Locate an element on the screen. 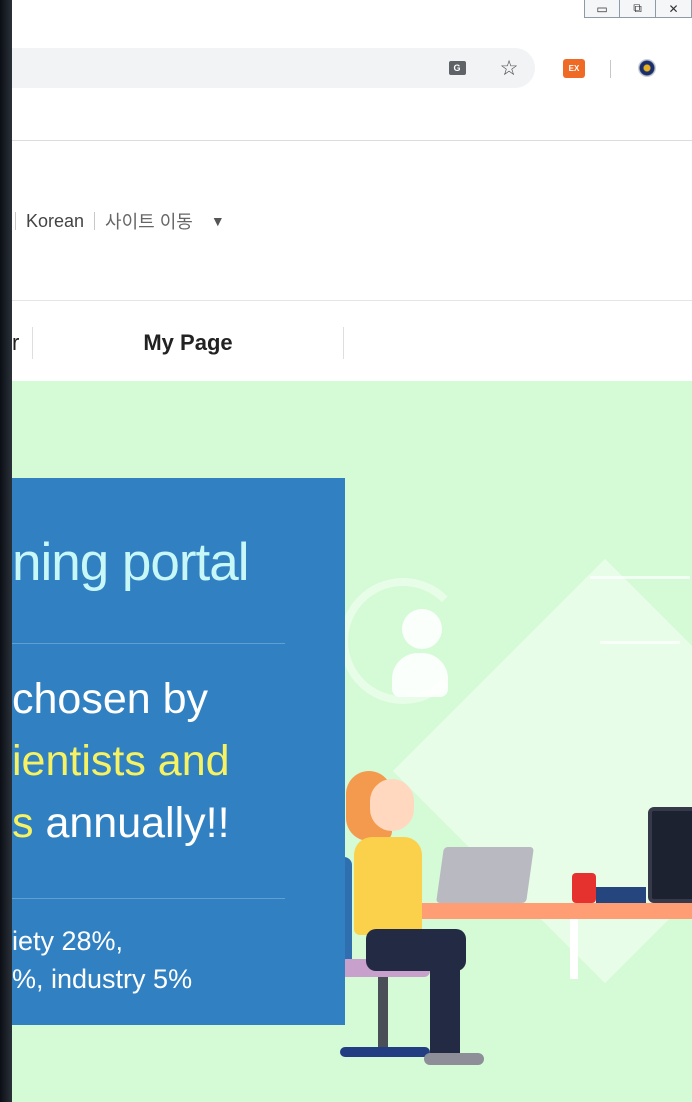 The width and height of the screenshot is (692, 1102). translate-icon: G is located at coordinates (457, 68).